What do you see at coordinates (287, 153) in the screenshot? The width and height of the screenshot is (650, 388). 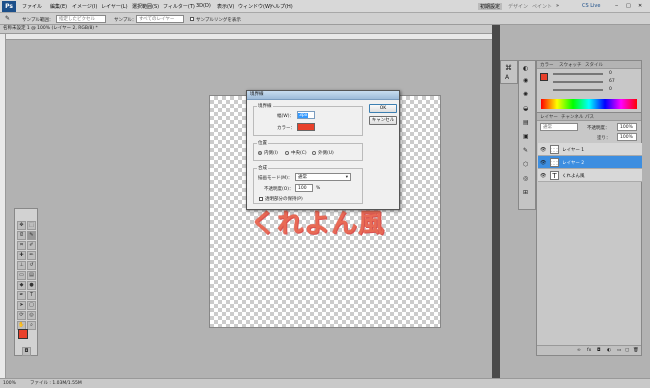 I see `center-radio` at bounding box center [287, 153].